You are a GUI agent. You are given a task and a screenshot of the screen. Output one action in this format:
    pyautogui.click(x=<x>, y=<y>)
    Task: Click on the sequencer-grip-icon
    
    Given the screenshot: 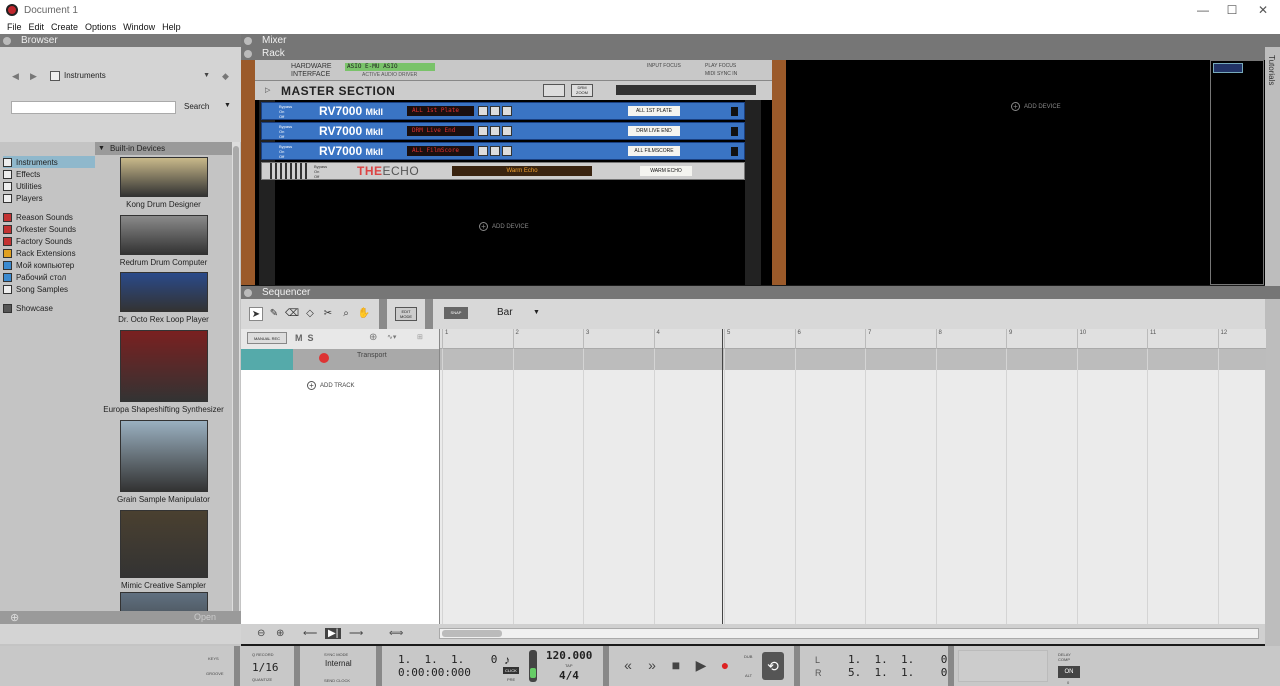 What is the action you would take?
    pyautogui.click(x=248, y=292)
    